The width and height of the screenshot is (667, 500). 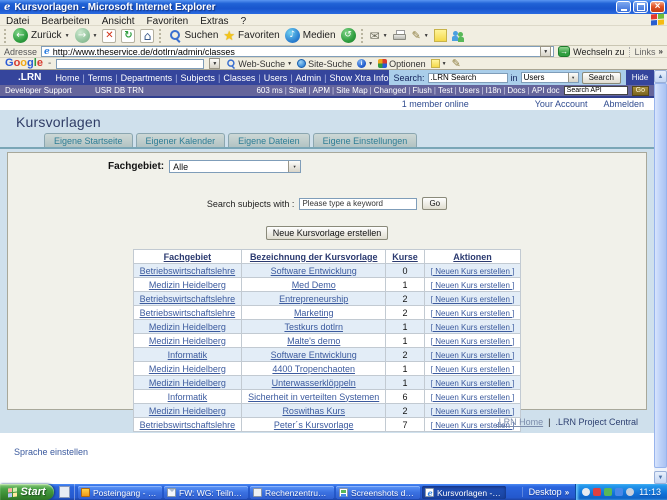 What do you see at coordinates (390, 90) in the screenshot?
I see `dev-link: Changed` at bounding box center [390, 90].